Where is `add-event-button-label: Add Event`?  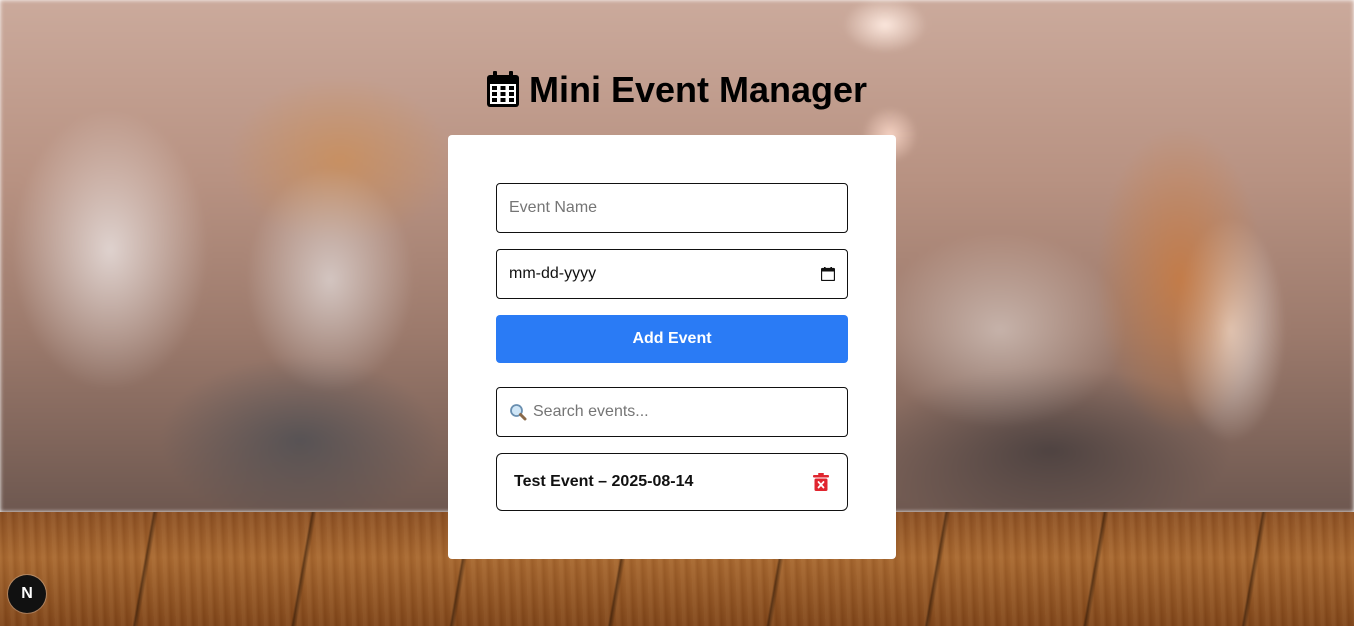 add-event-button-label: Add Event is located at coordinates (672, 338).